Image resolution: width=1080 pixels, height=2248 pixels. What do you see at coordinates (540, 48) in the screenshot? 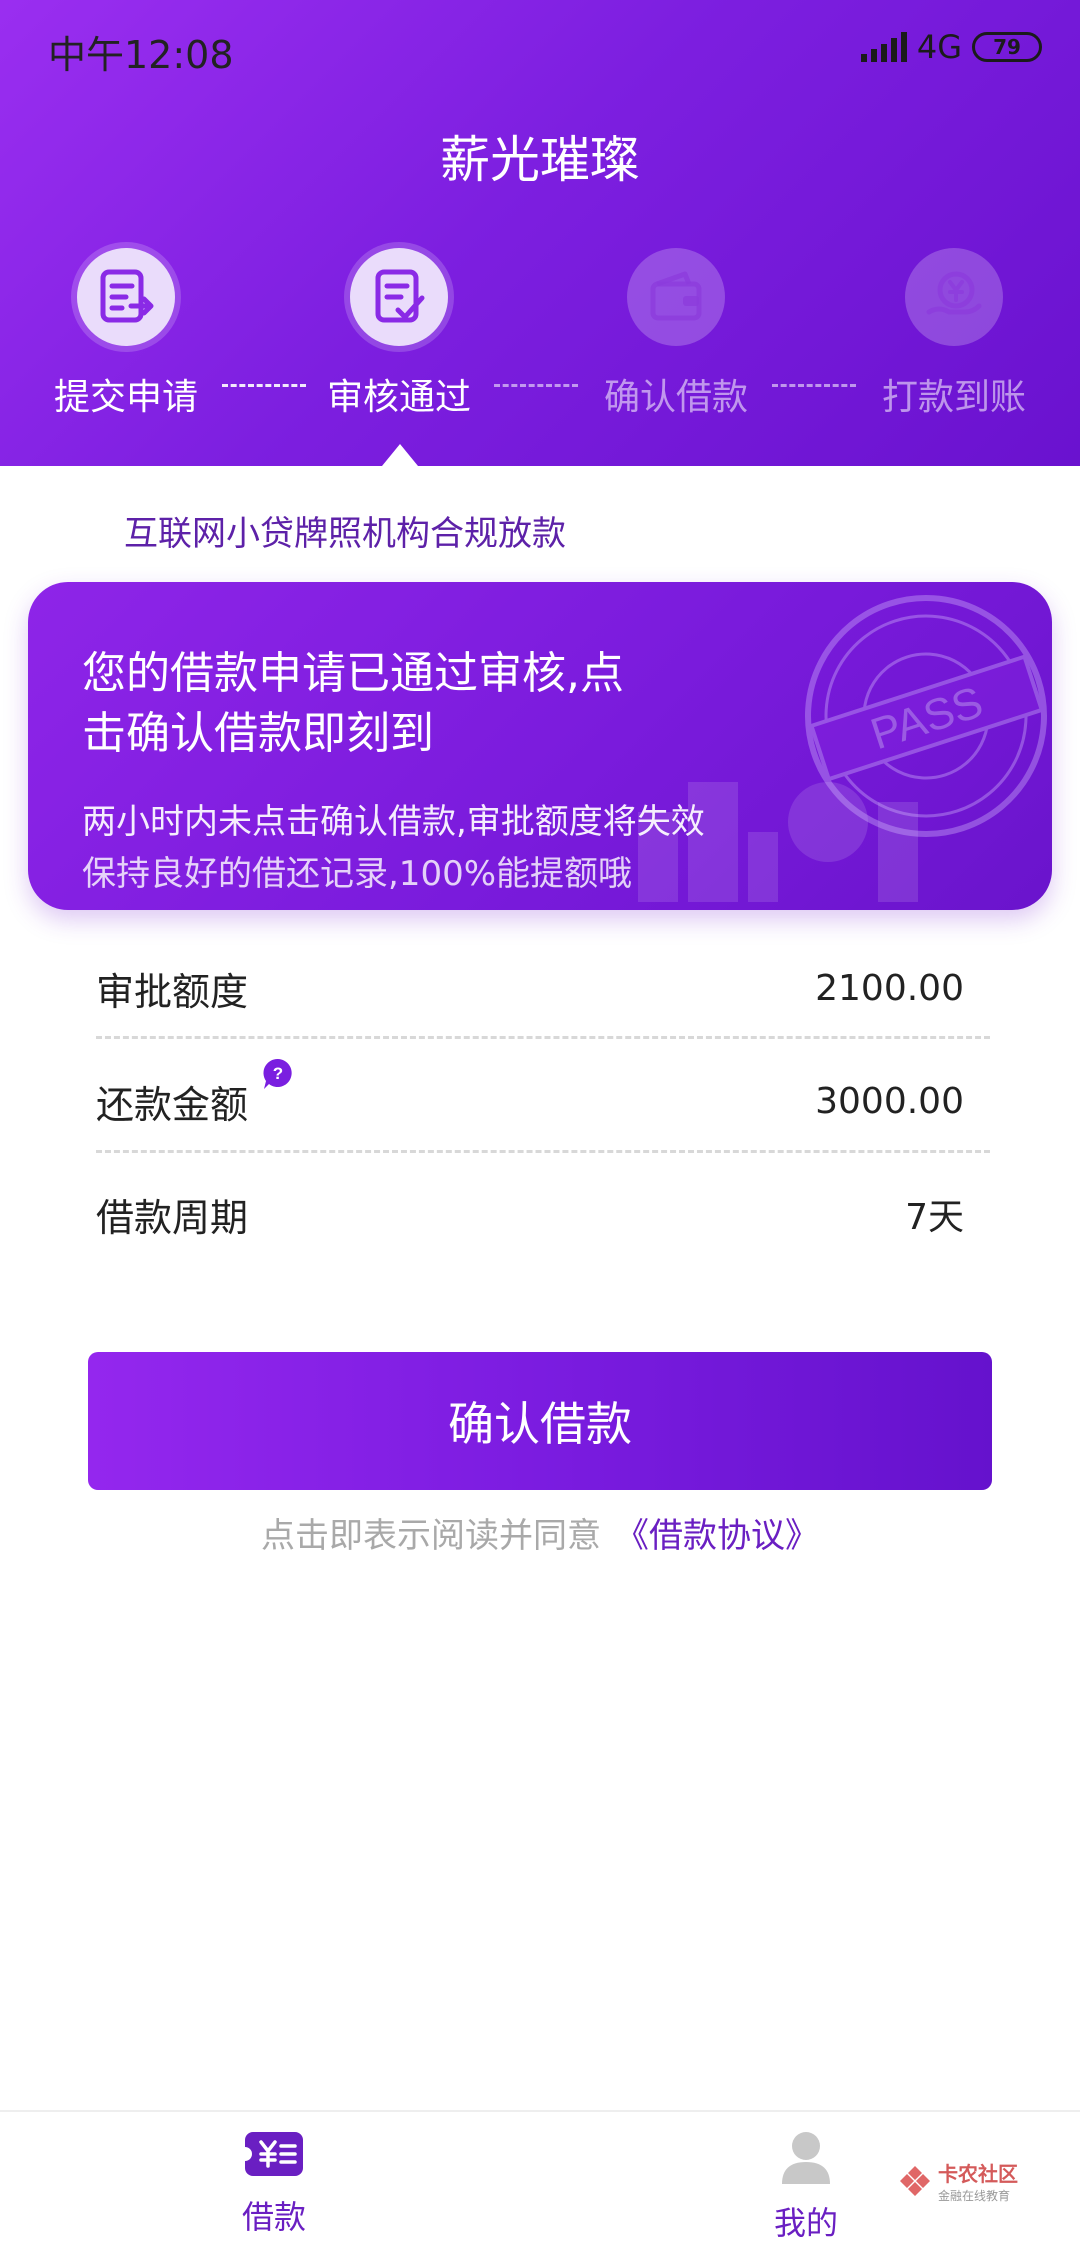
I see `status-bar: 中午12:08 4G 79` at bounding box center [540, 48].